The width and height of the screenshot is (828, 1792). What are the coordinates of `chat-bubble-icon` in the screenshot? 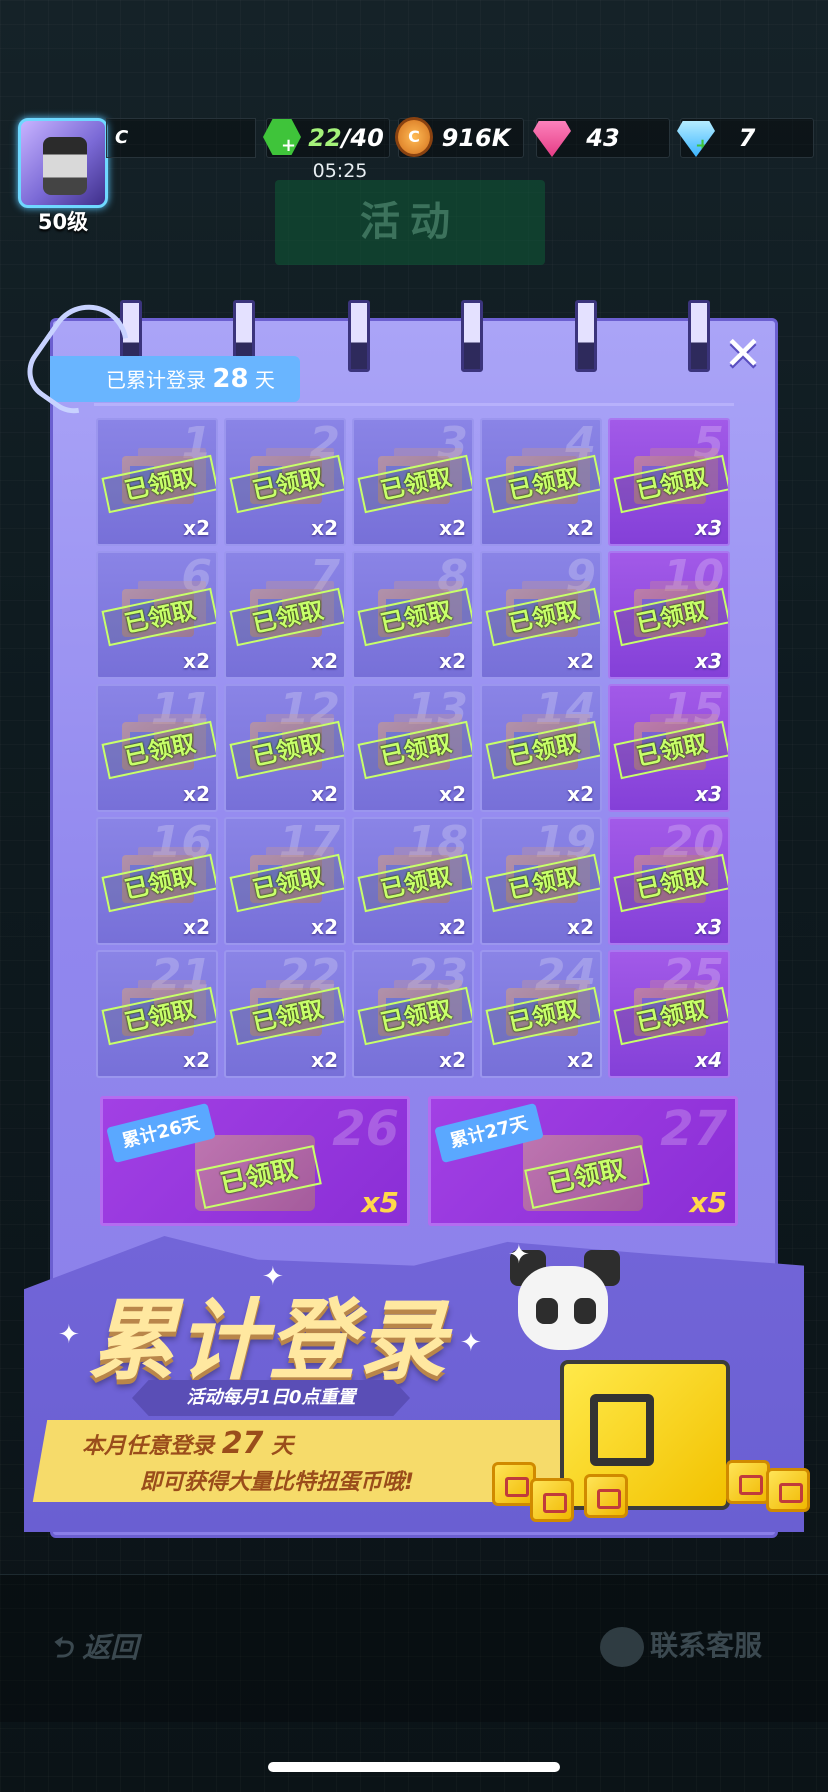 It's located at (622, 1647).